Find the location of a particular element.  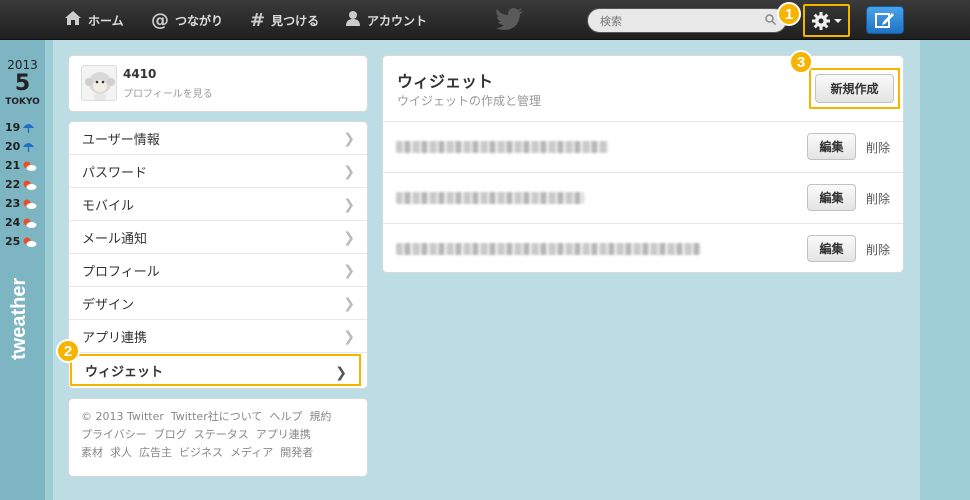

weather-row: 25 is located at coordinates (21, 241).